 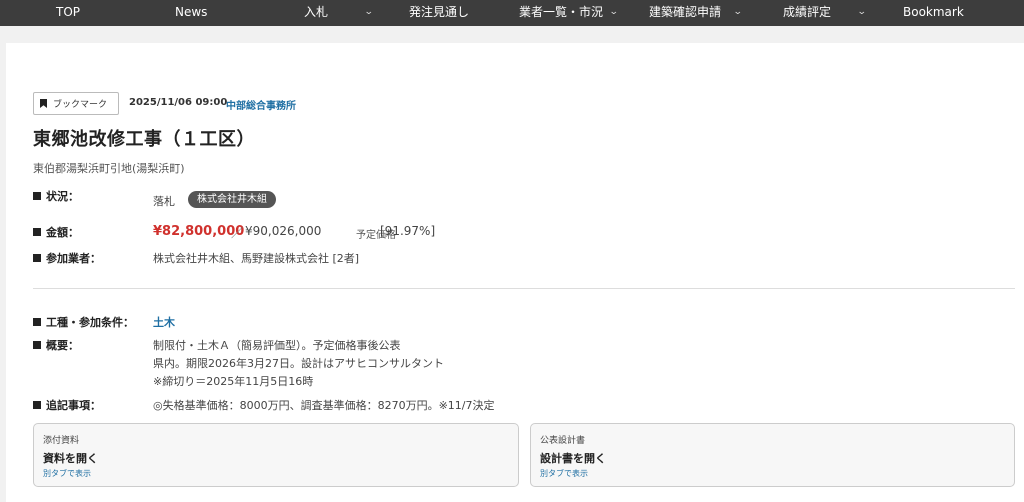 What do you see at coordinates (164, 322) in the screenshot?
I see `work-type-link: 土木` at bounding box center [164, 322].